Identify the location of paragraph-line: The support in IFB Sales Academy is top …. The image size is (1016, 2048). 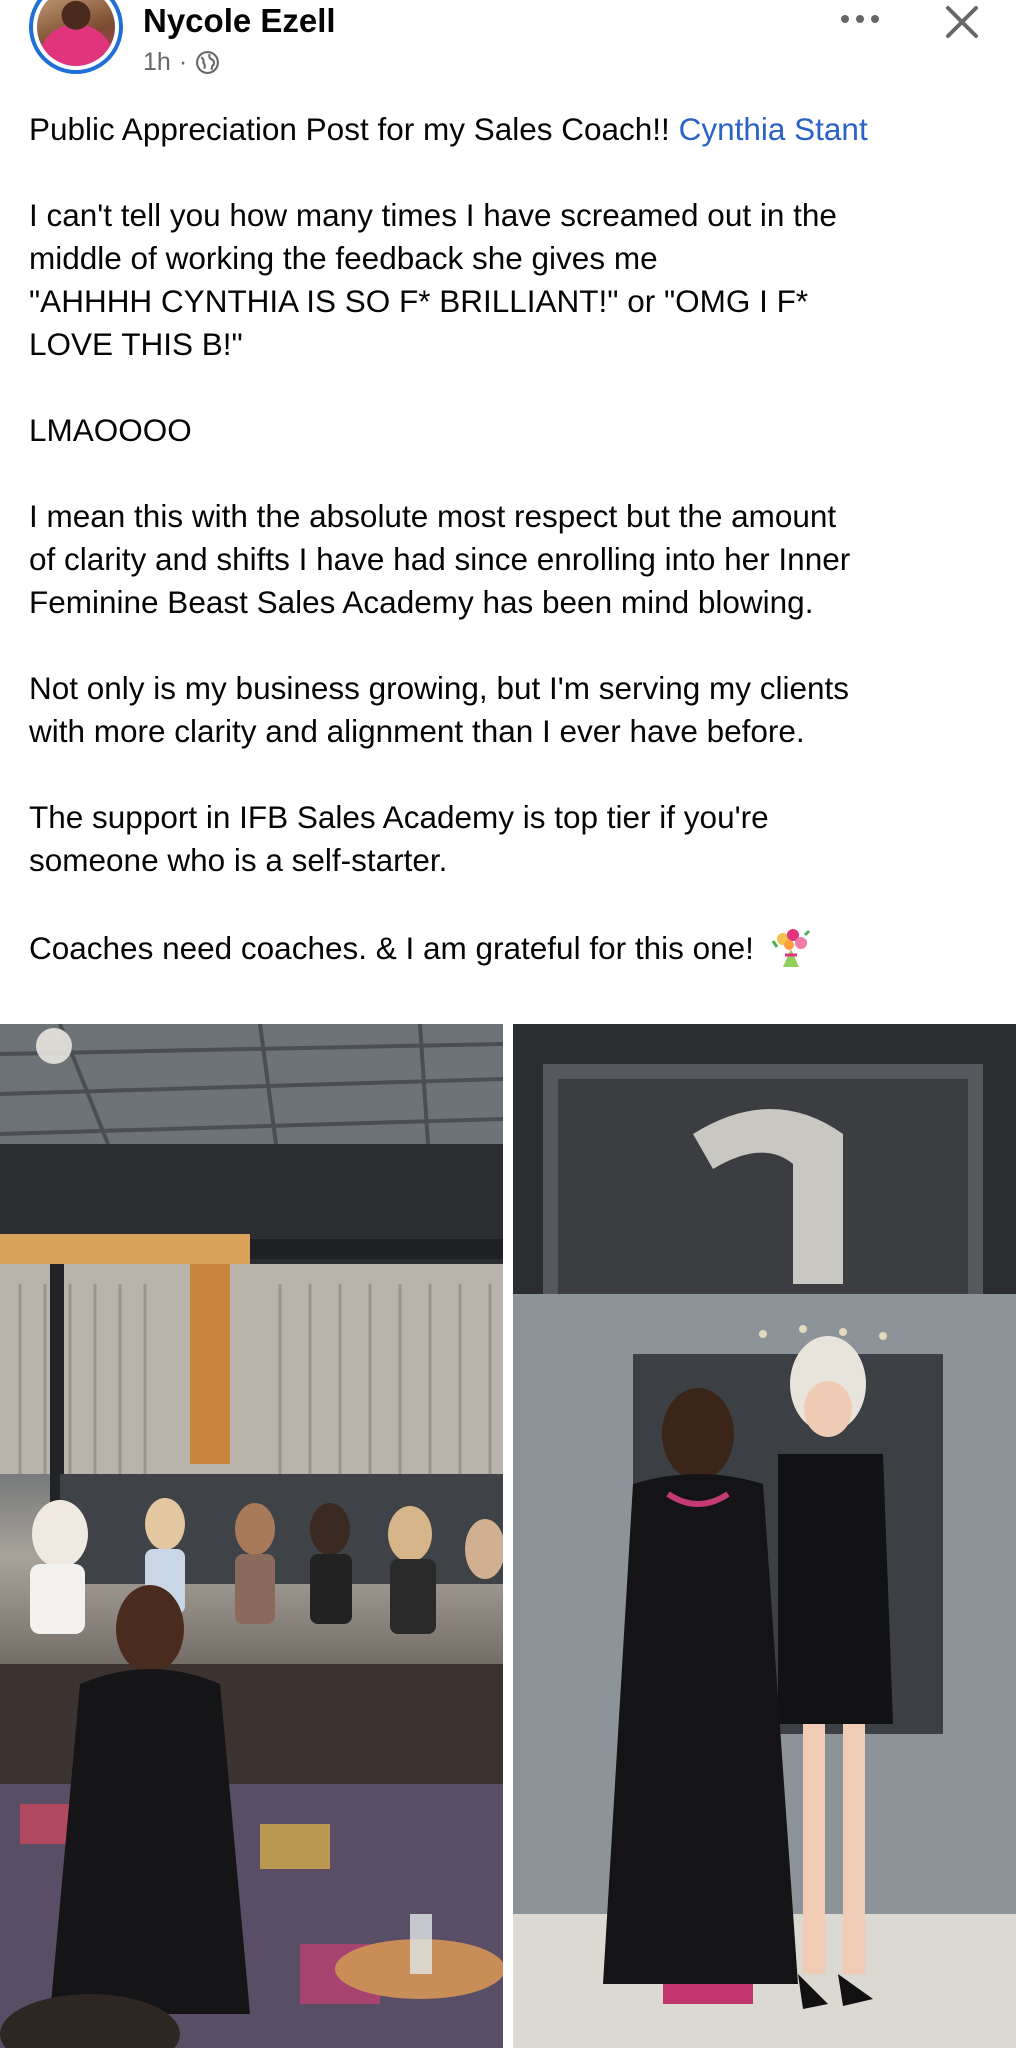
(399, 817).